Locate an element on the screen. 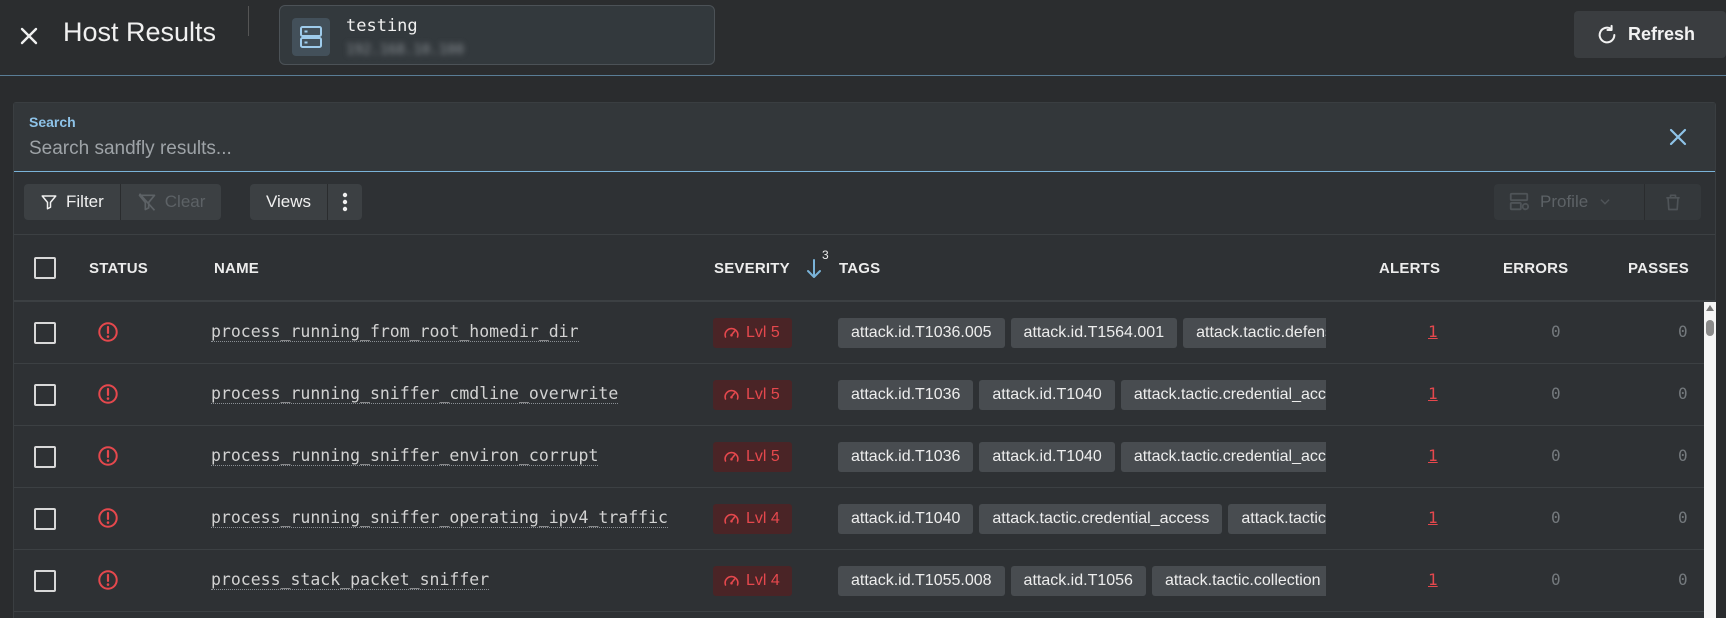 The width and height of the screenshot is (1726, 618). clear-label: Clear is located at coordinates (185, 201).